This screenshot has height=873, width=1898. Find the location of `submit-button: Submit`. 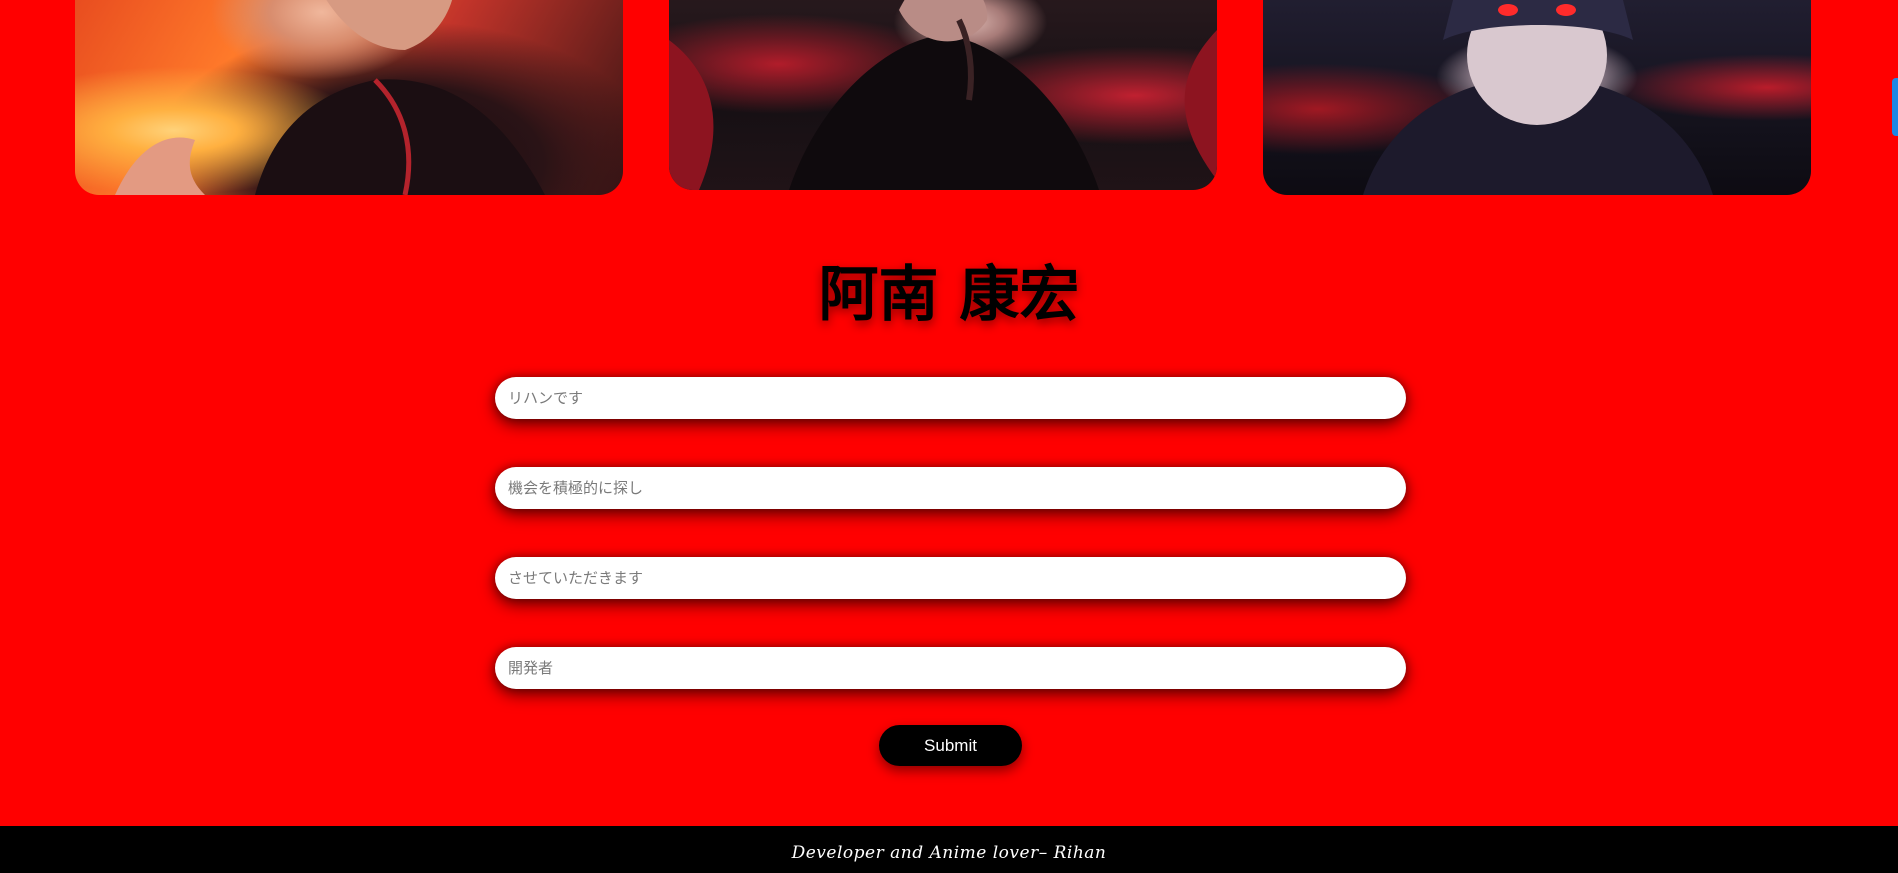

submit-button: Submit is located at coordinates (950, 745).